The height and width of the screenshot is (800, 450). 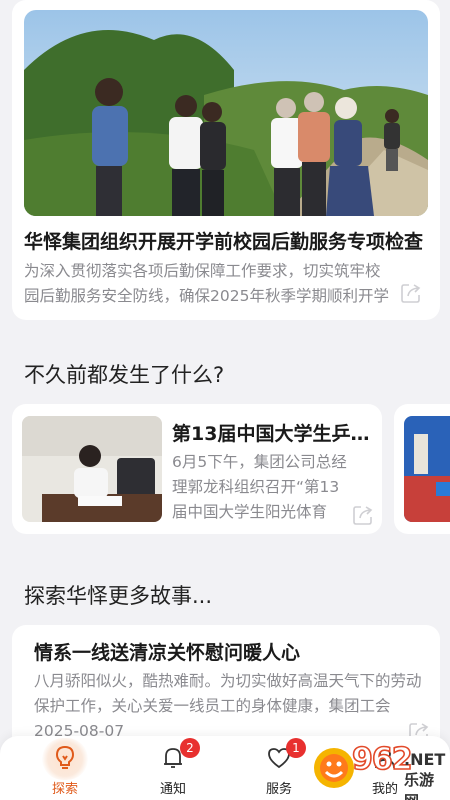 What do you see at coordinates (296, 748) in the screenshot?
I see `services-badge: 1` at bounding box center [296, 748].